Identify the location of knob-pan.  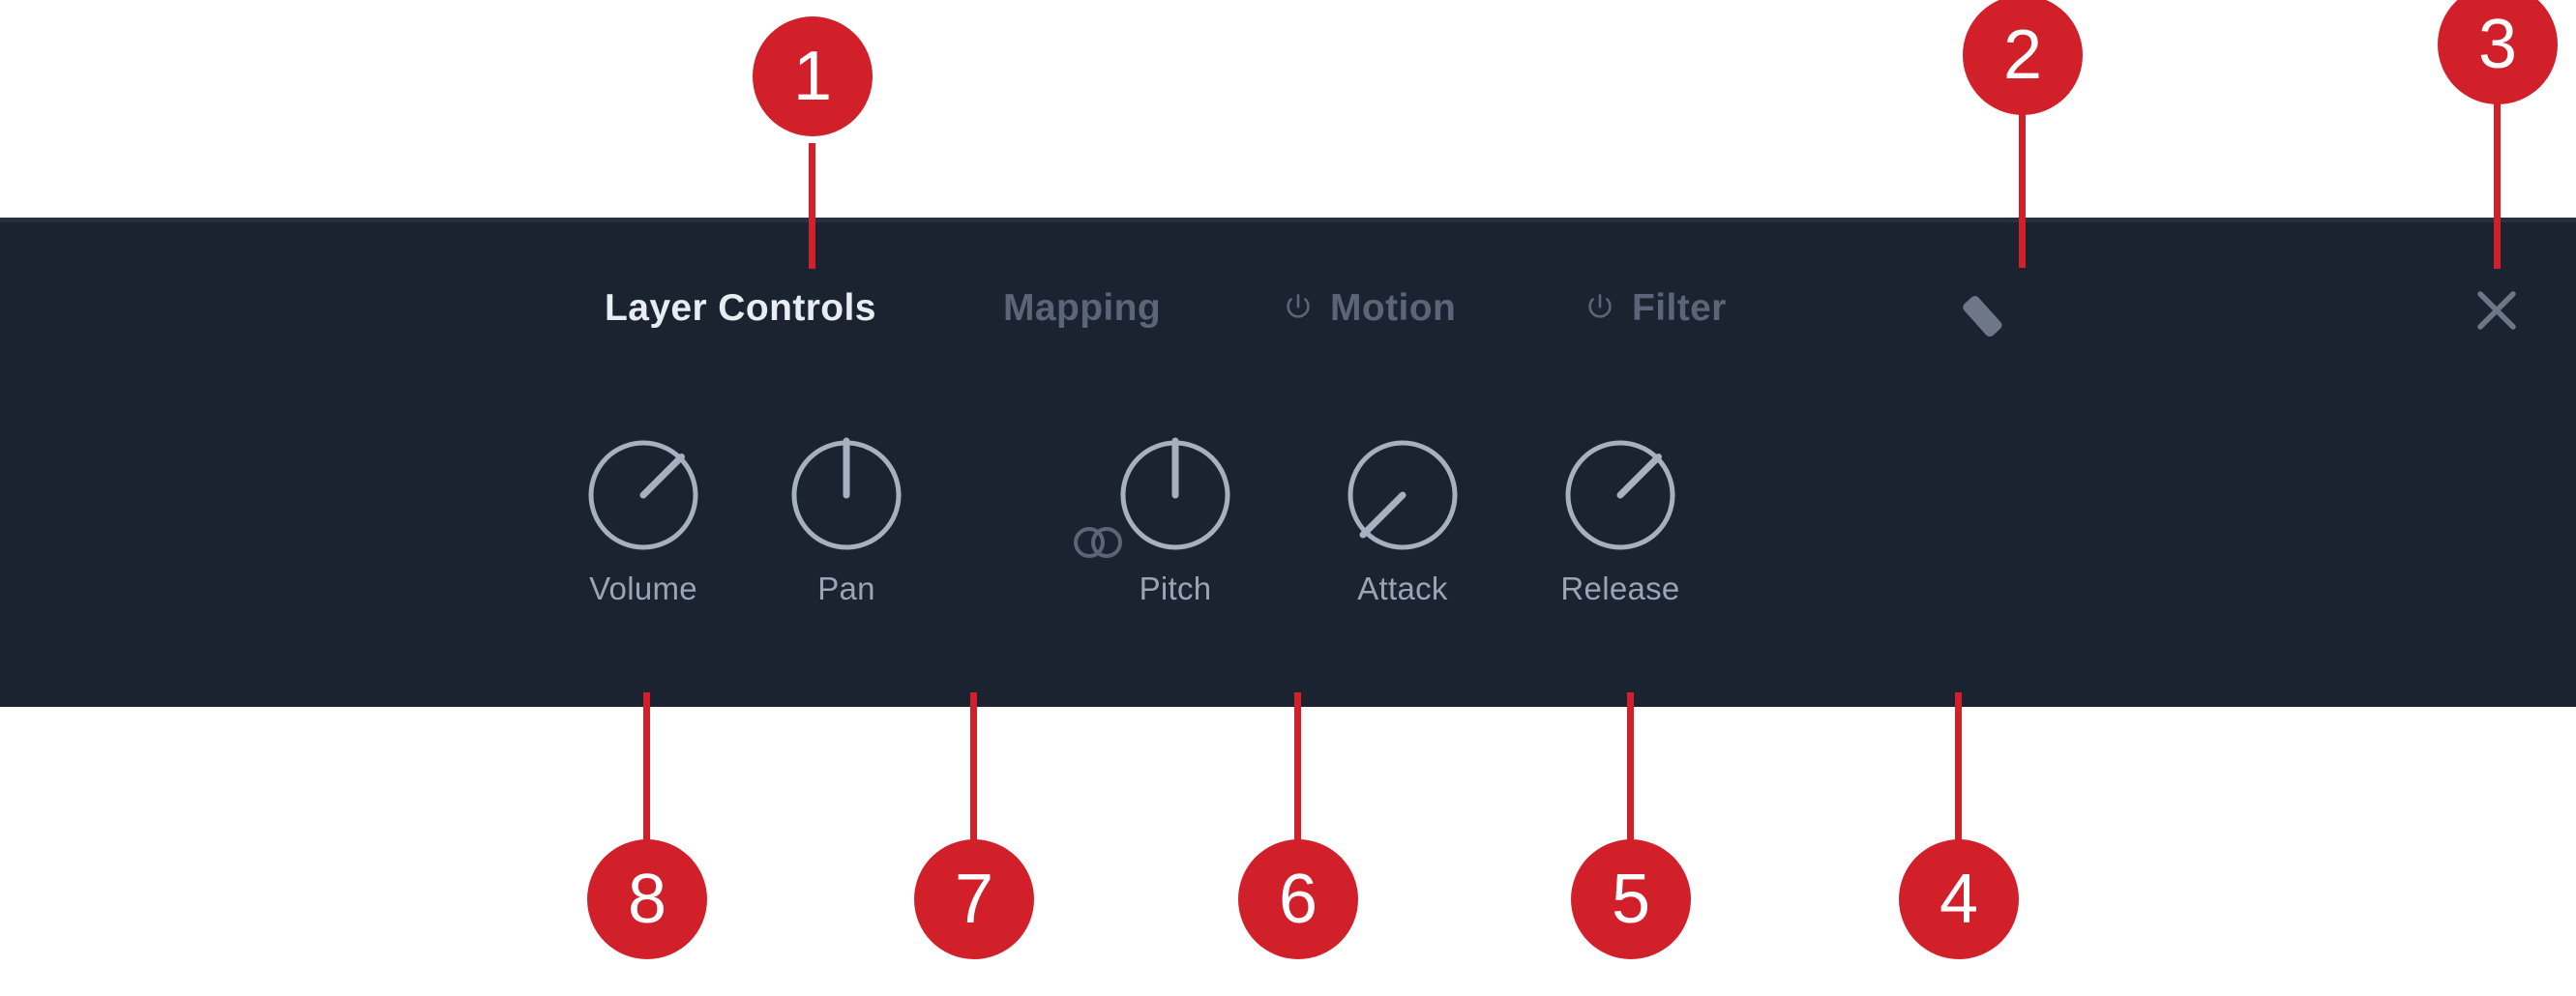
(846, 495).